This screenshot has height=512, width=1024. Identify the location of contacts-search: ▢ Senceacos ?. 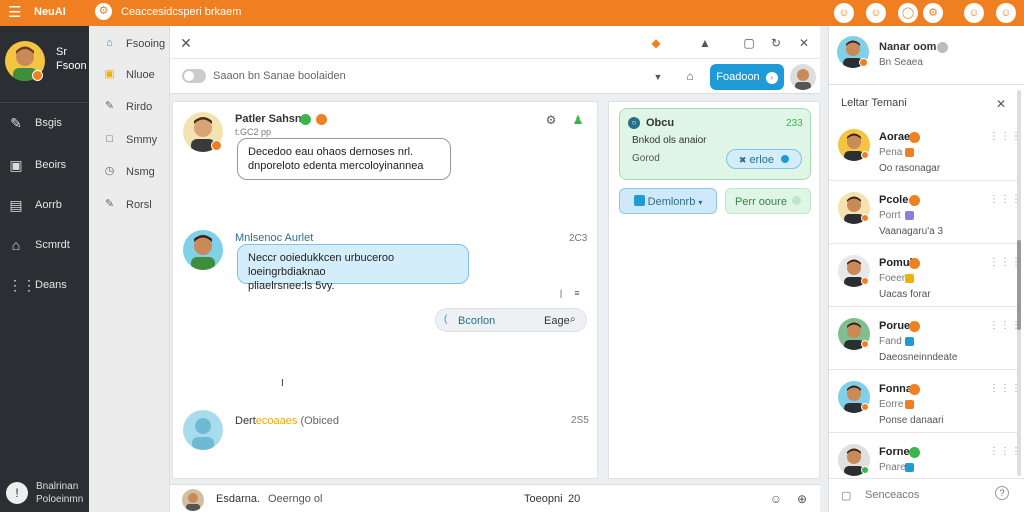
(926, 495).